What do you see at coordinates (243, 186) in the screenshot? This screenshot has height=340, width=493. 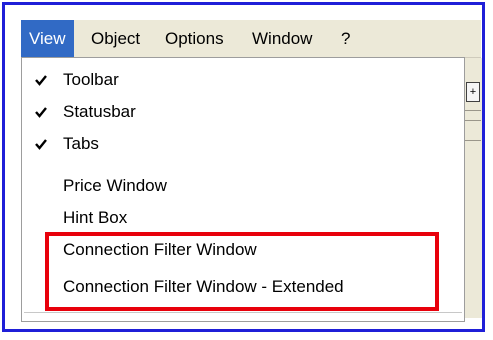 I see `menu-item-price-window: Price Window` at bounding box center [243, 186].